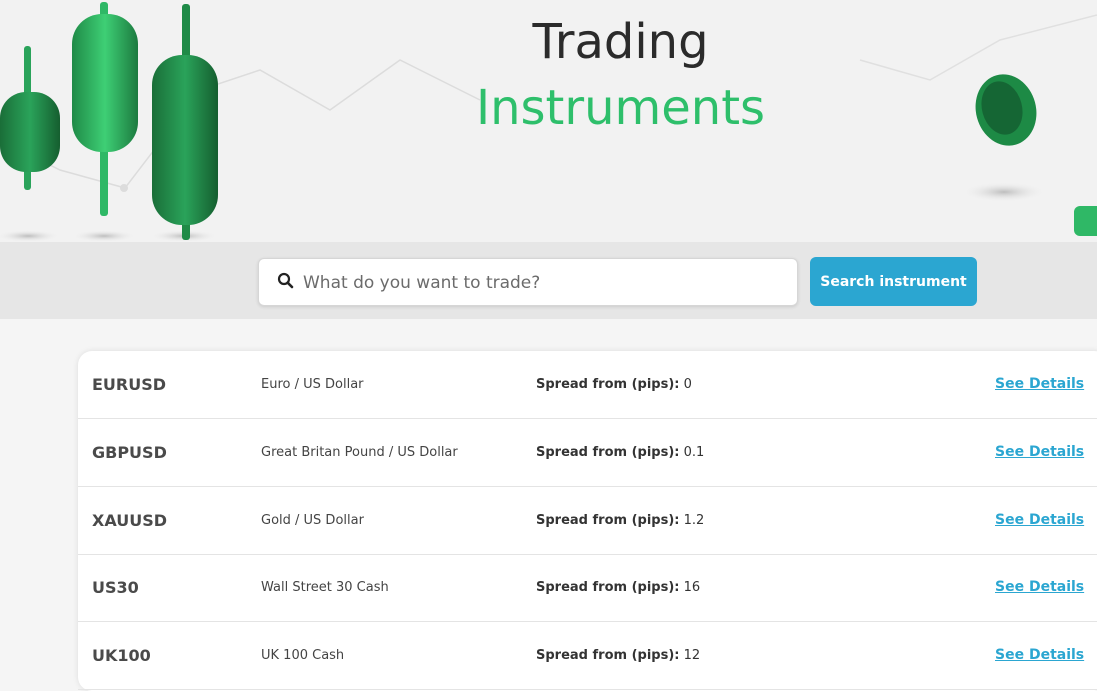 The height and width of the screenshot is (691, 1097). I want to click on instrument-spread: Spread from (pips): 16, so click(618, 587).